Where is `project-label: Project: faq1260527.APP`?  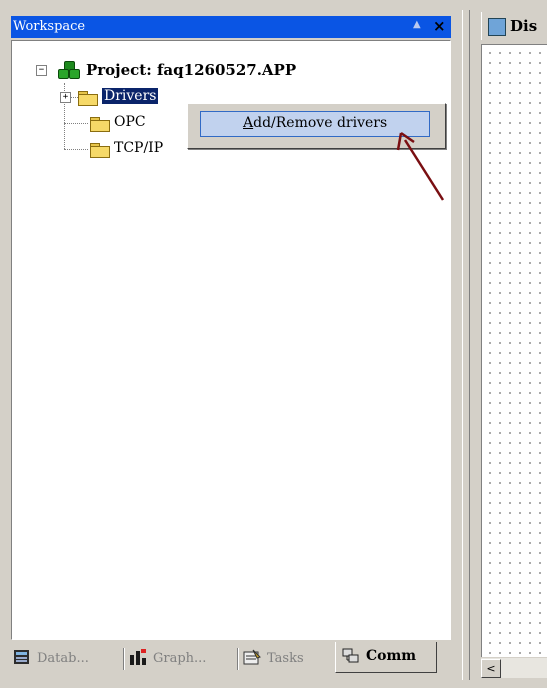
project-label: Project: faq1260527.APP is located at coordinates (191, 70).